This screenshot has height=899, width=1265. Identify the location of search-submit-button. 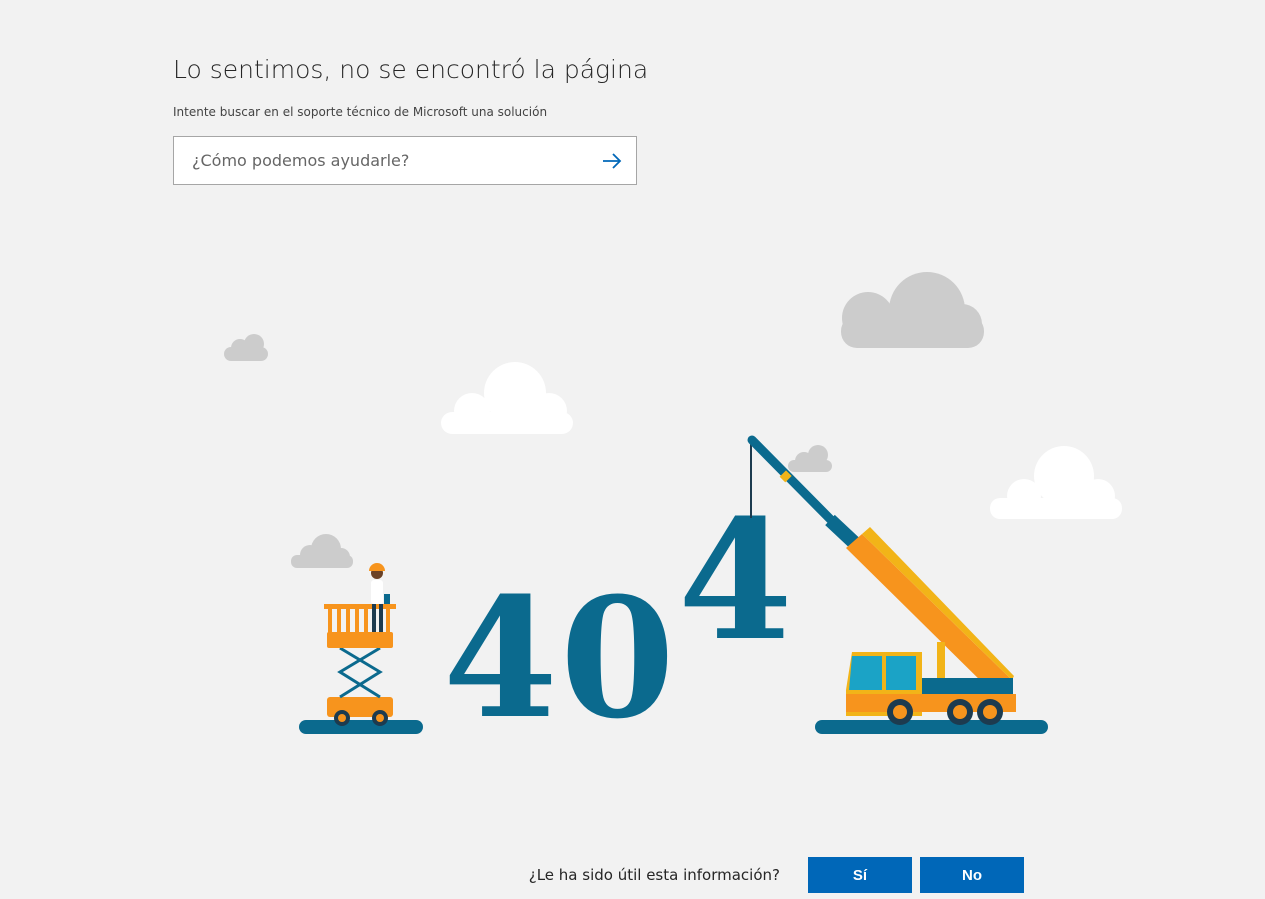
(612, 161).